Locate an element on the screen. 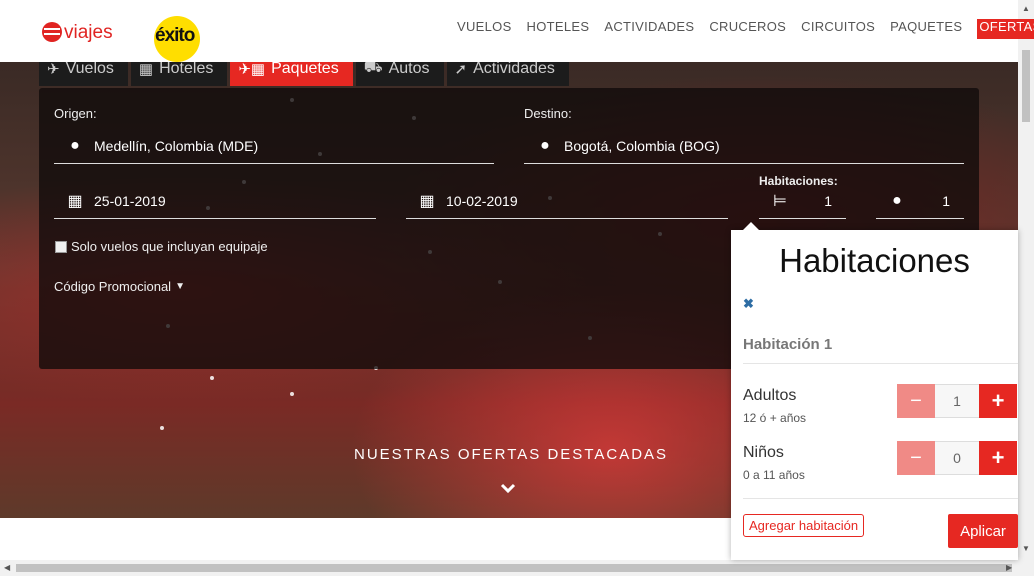  promo-code-toggle: Código Promocional ▼ is located at coordinates (119, 286).